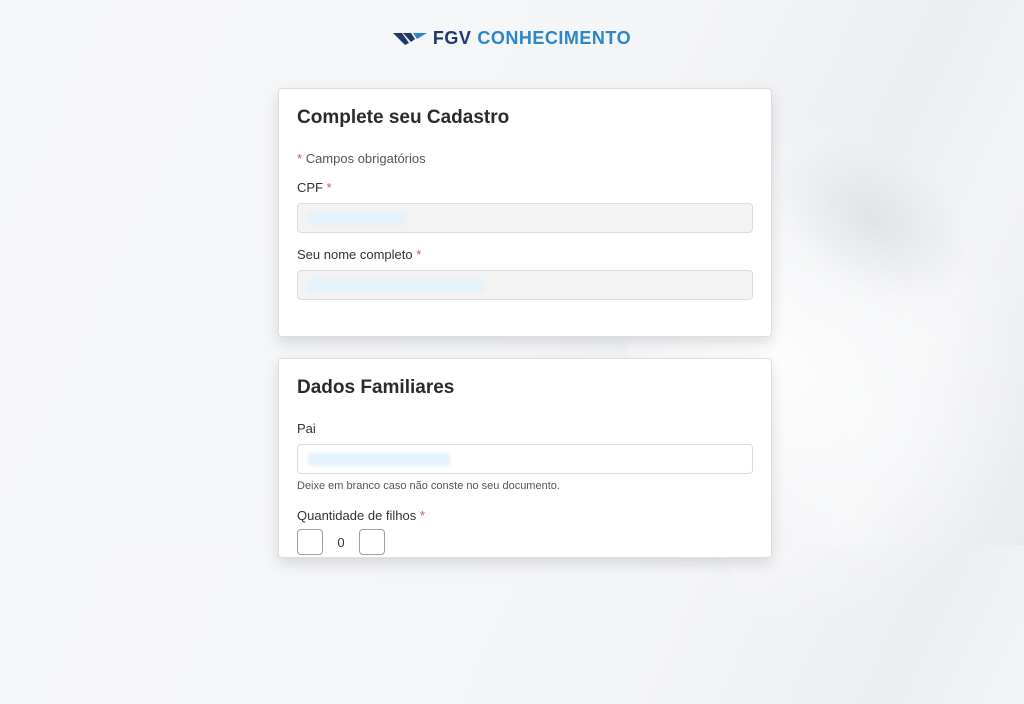  I want to click on increment-button, so click(372, 542).